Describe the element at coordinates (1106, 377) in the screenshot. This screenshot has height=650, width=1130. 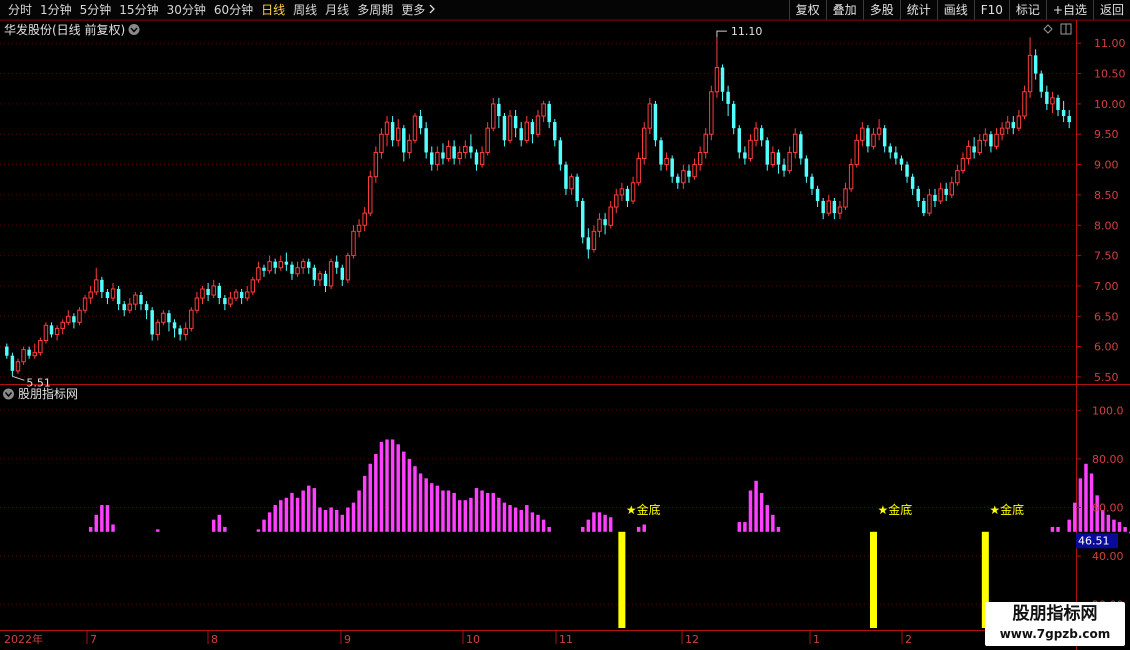
I see `price-tick-label: 5.50` at that location.